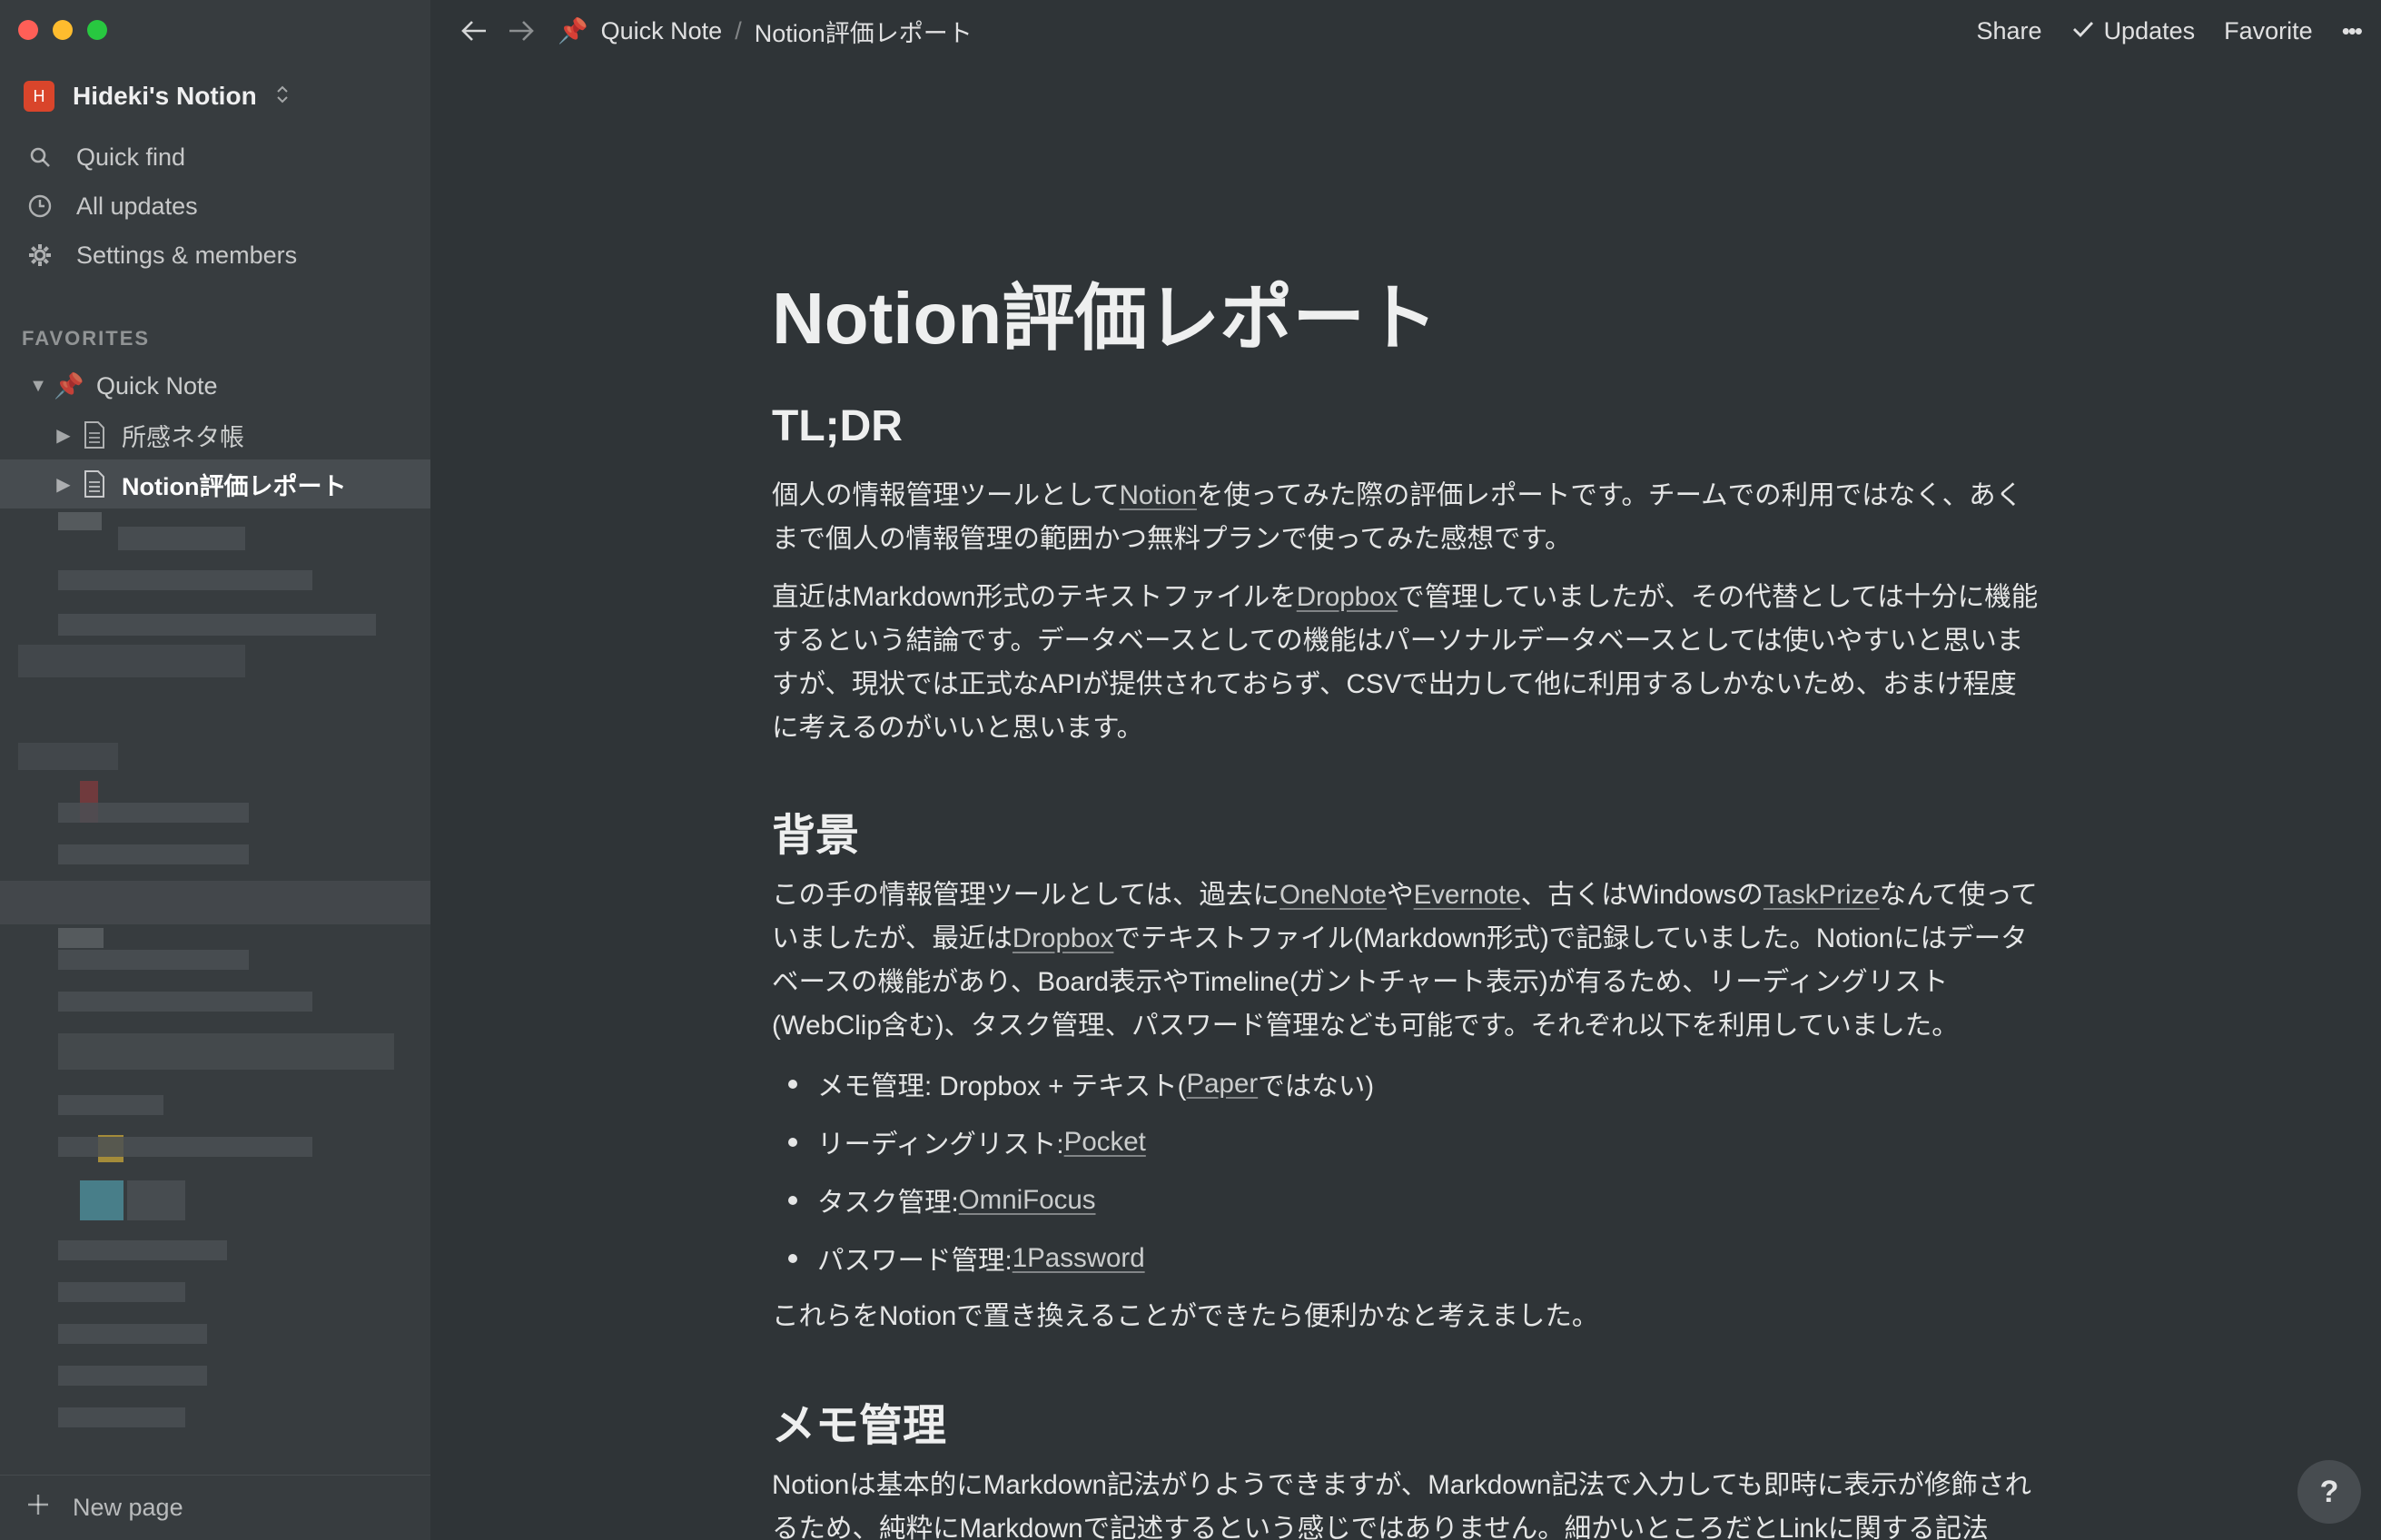 Image resolution: width=2381 pixels, height=1540 pixels. What do you see at coordinates (1222, 1084) in the screenshot?
I see `link-paper: Paper` at bounding box center [1222, 1084].